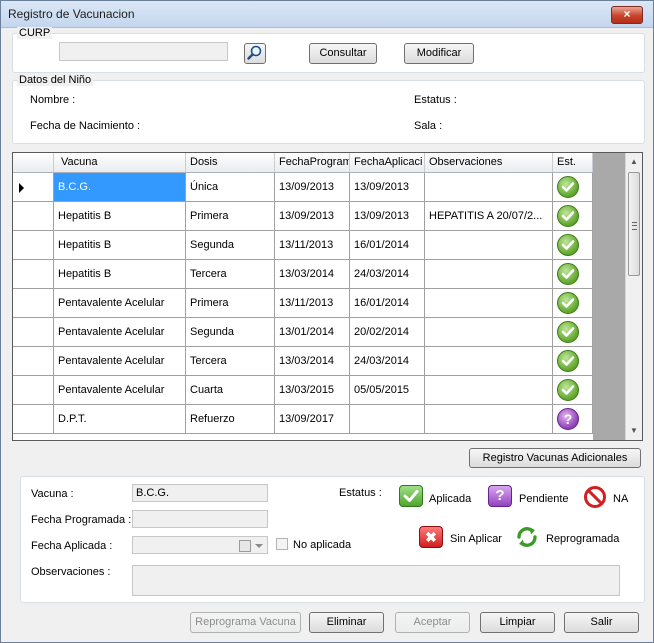  I want to click on search-button, so click(255, 53).